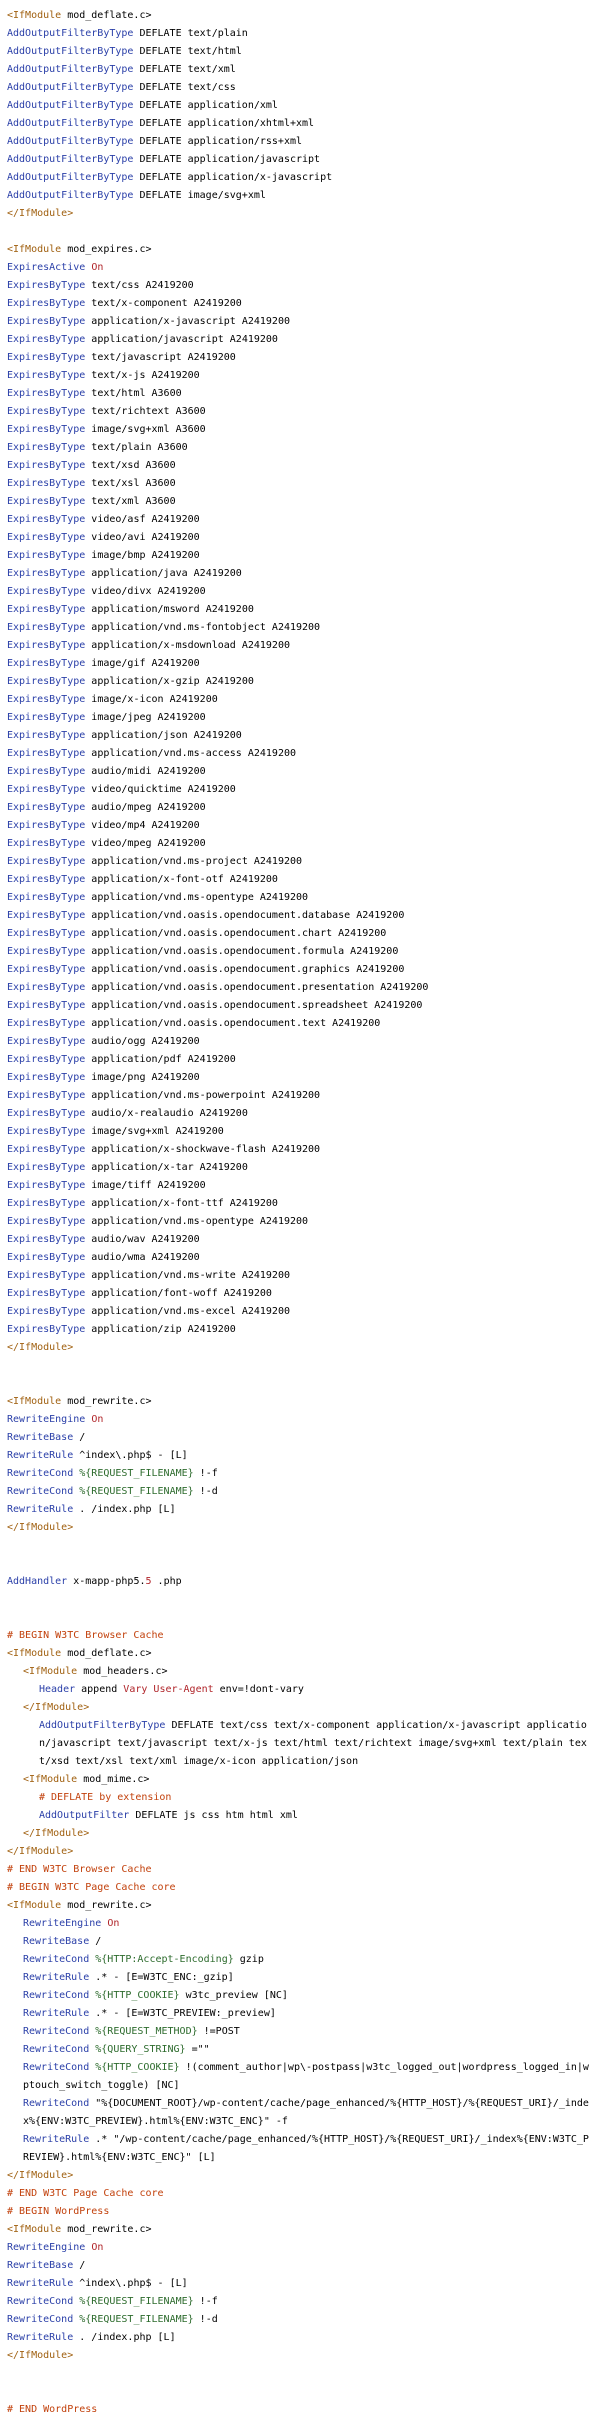  What do you see at coordinates (300, 1780) in the screenshot?
I see `code-line: <IfModule mod_mime.c>` at bounding box center [300, 1780].